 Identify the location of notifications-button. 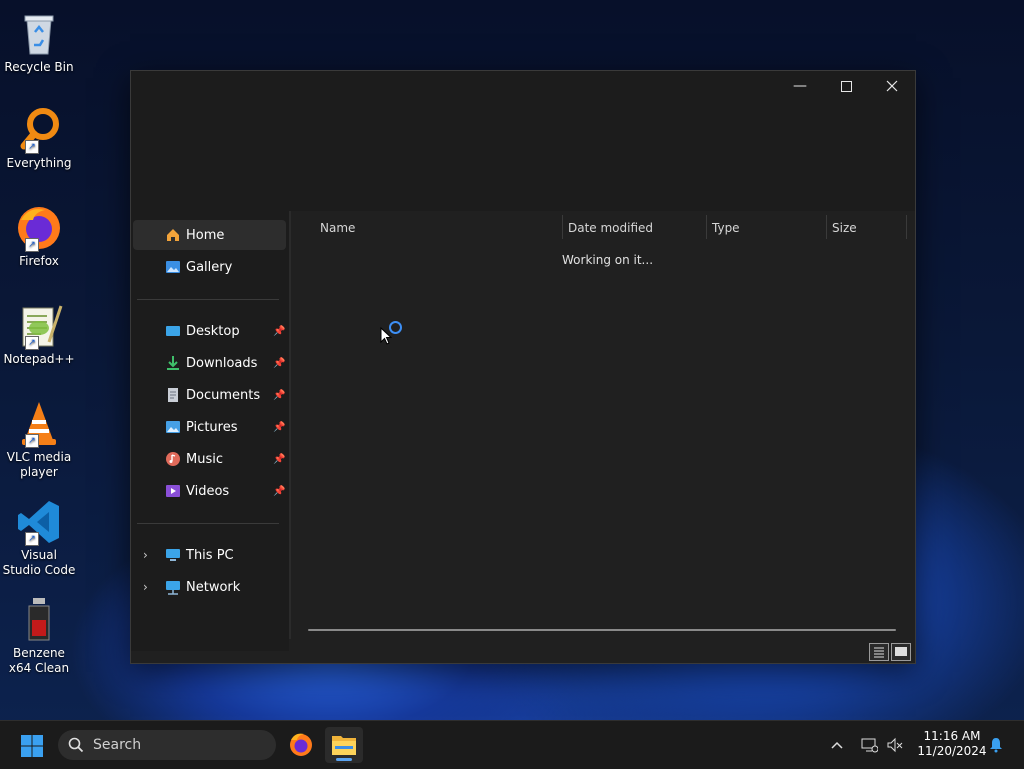
(996, 745).